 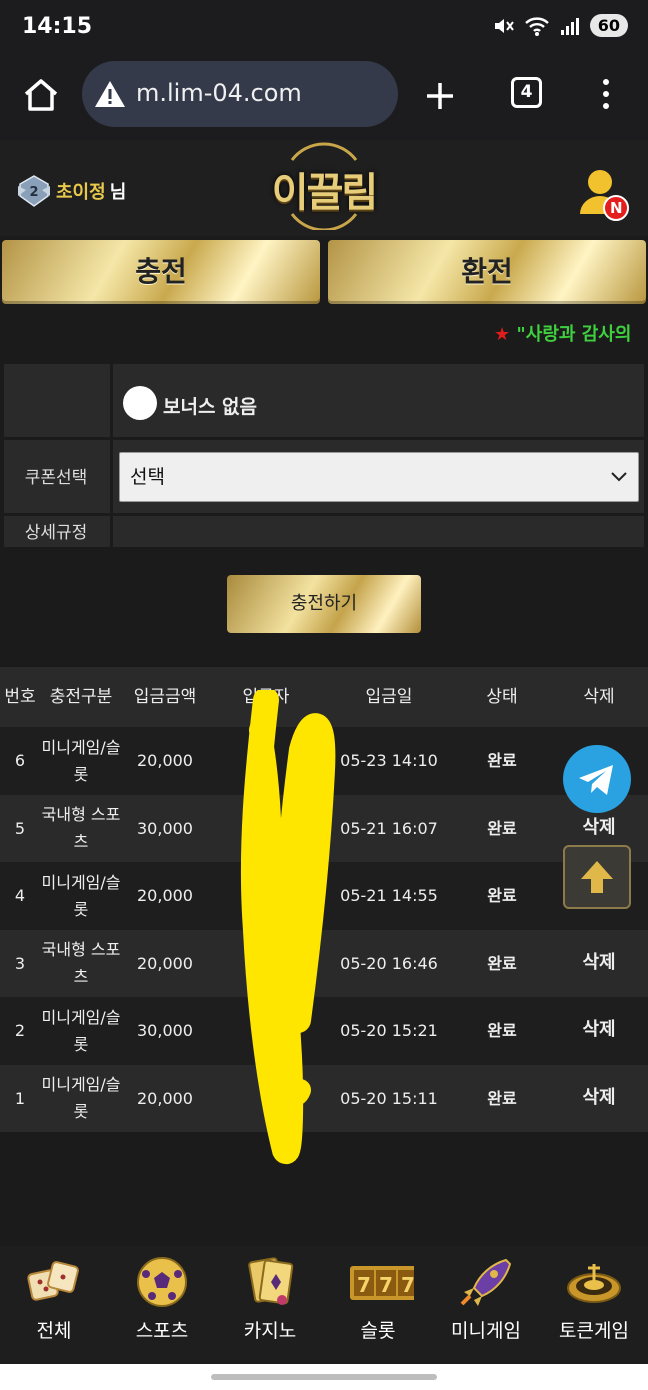 I want to click on charge-tab-label: 충전, so click(x=161, y=271).